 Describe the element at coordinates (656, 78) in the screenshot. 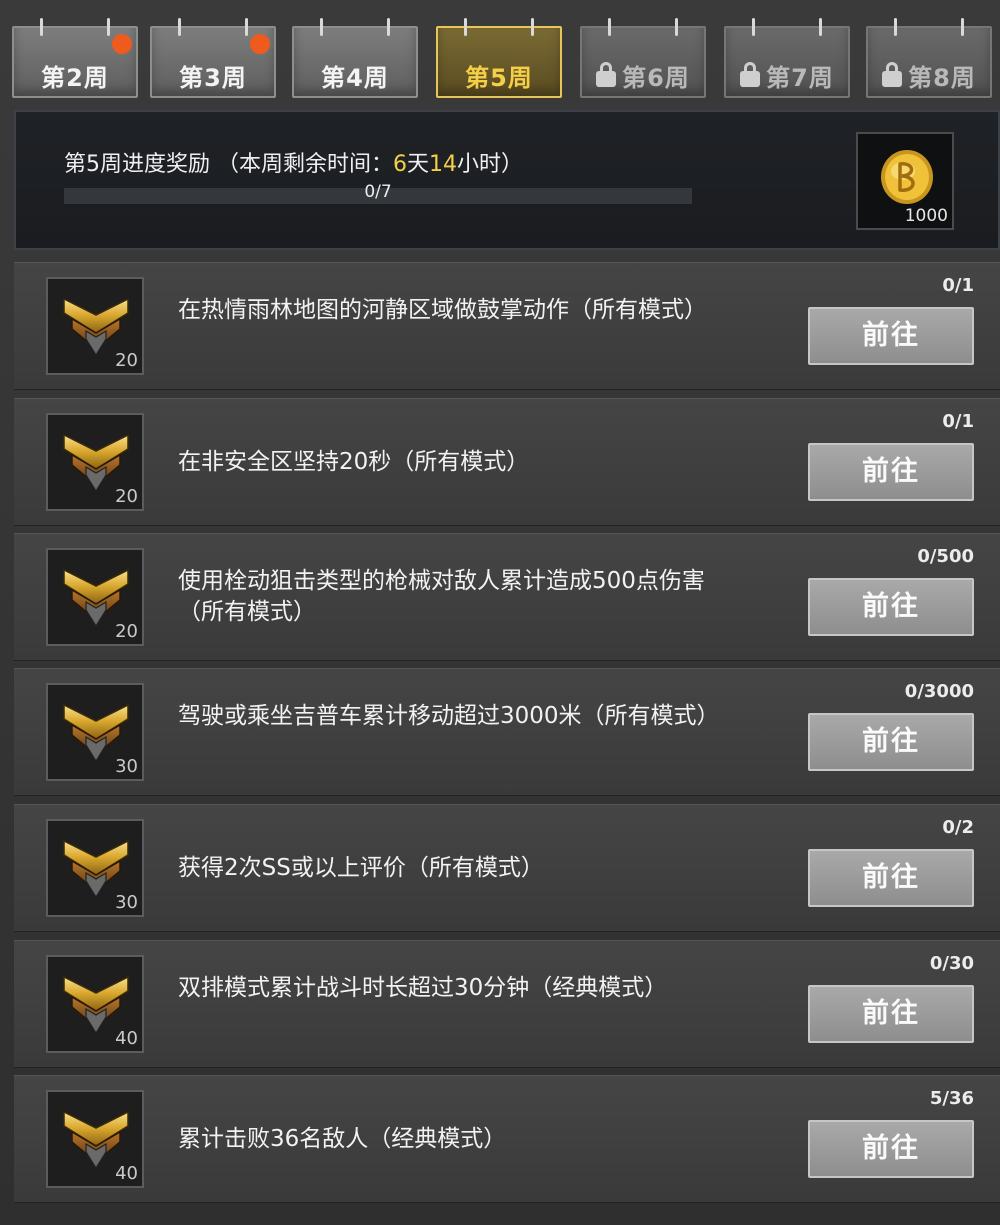

I see `tab-label: 第6周` at that location.